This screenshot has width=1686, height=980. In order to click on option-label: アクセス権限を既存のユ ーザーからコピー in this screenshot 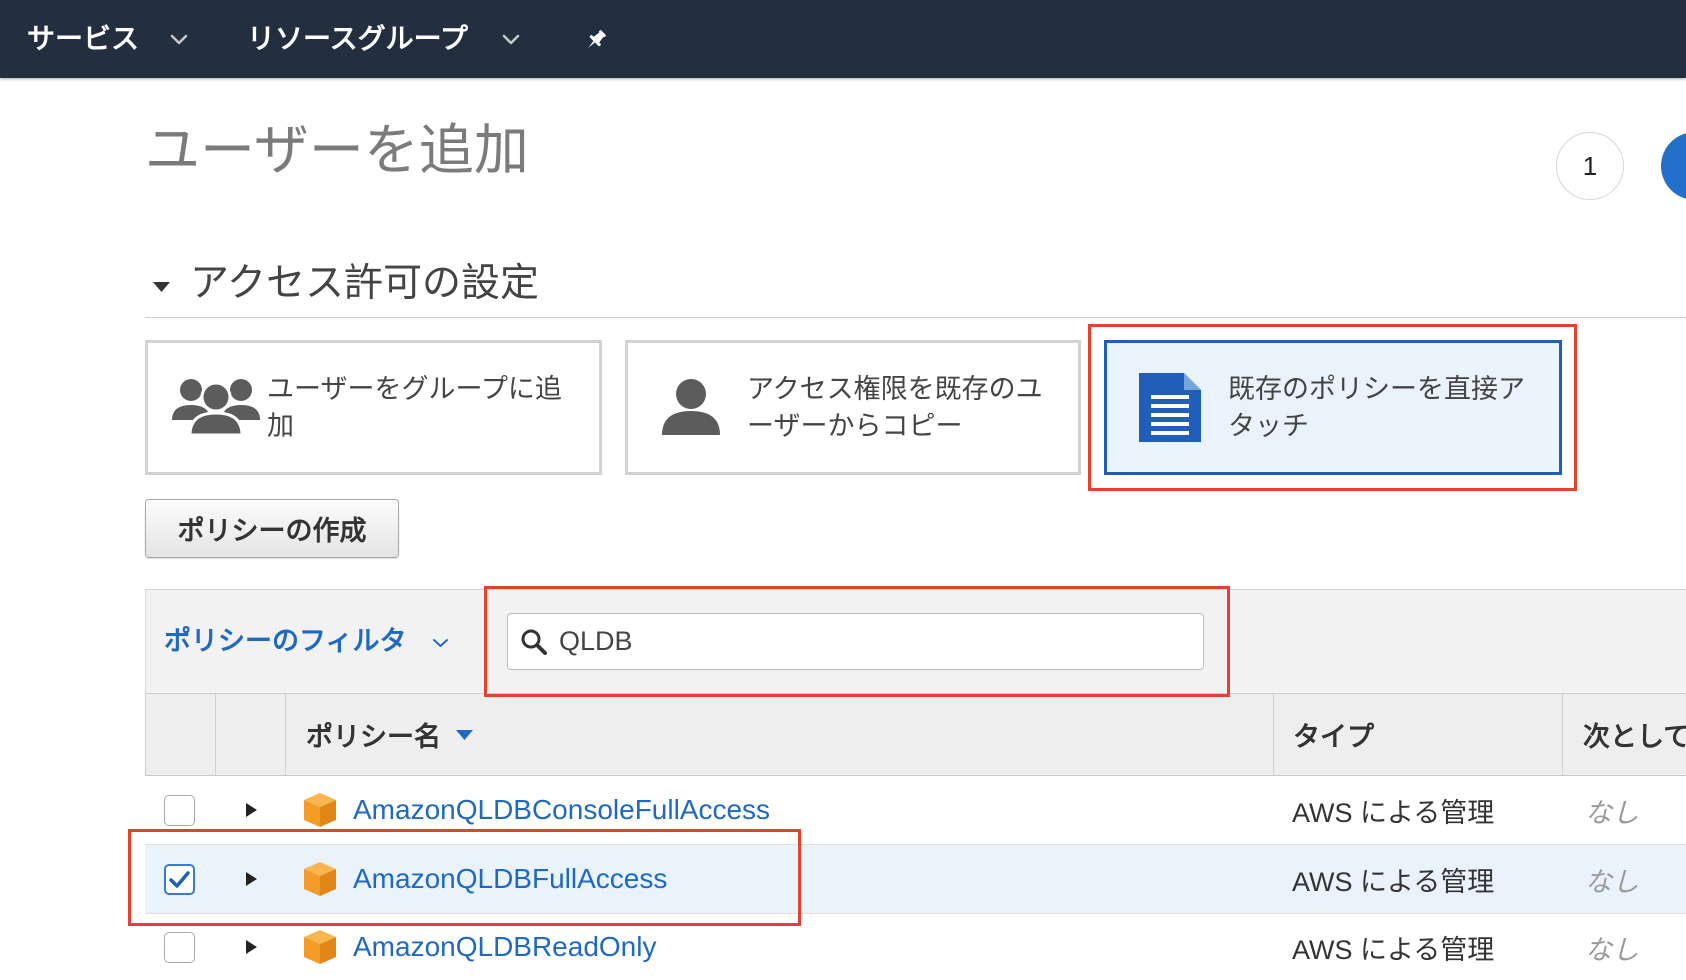, I will do `click(895, 408)`.